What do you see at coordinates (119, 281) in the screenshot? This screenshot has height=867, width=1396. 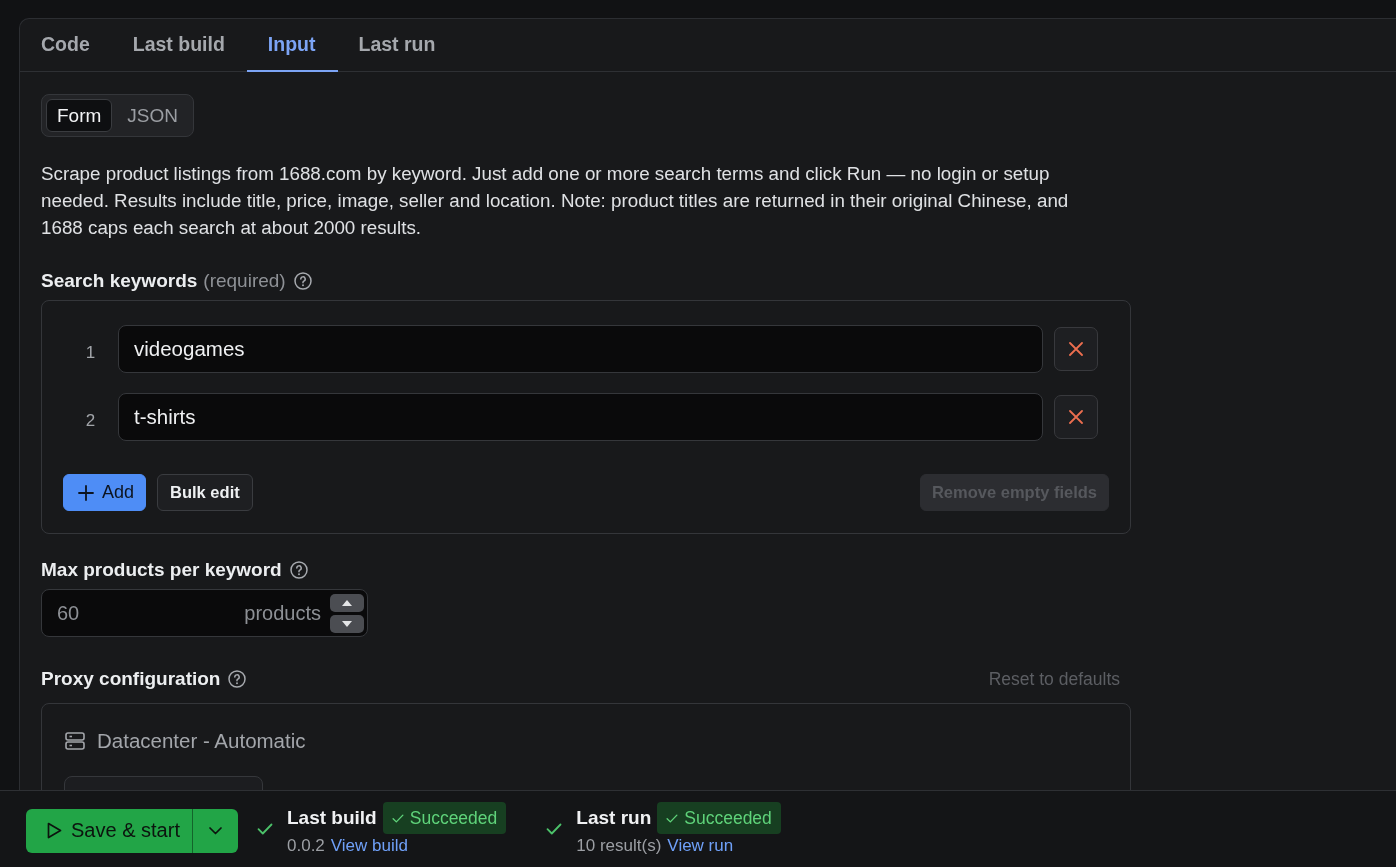 I see `field-label: Search keywords` at bounding box center [119, 281].